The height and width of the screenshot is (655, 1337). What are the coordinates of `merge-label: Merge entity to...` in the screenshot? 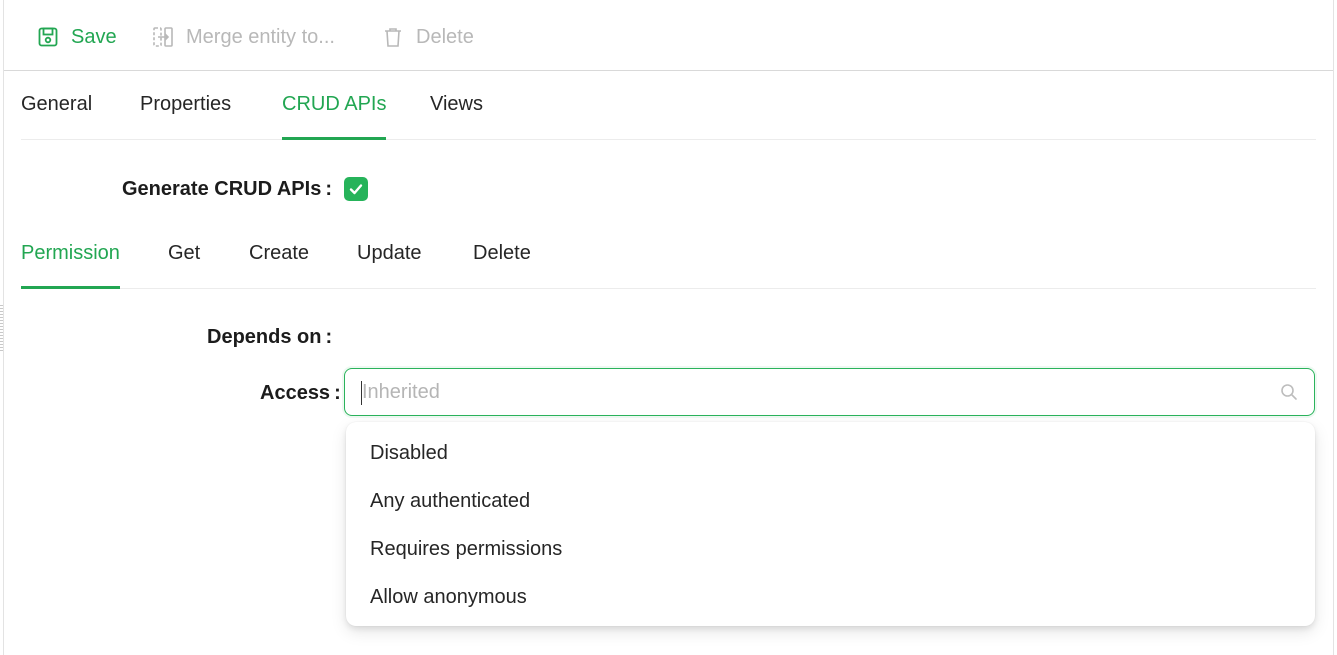 It's located at (260, 36).